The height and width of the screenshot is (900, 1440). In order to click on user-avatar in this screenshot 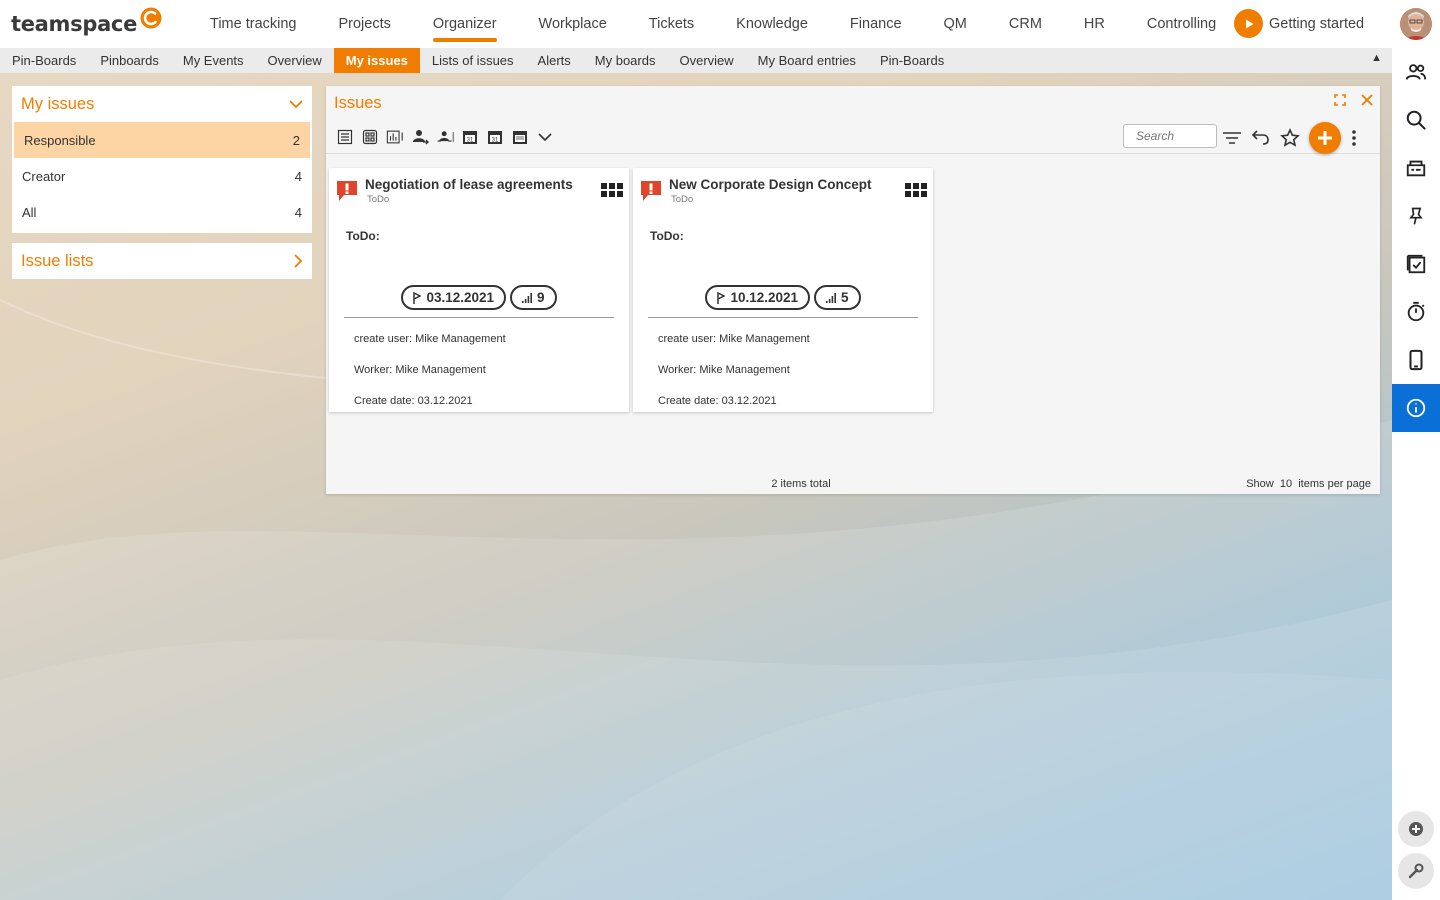, I will do `click(1416, 24)`.